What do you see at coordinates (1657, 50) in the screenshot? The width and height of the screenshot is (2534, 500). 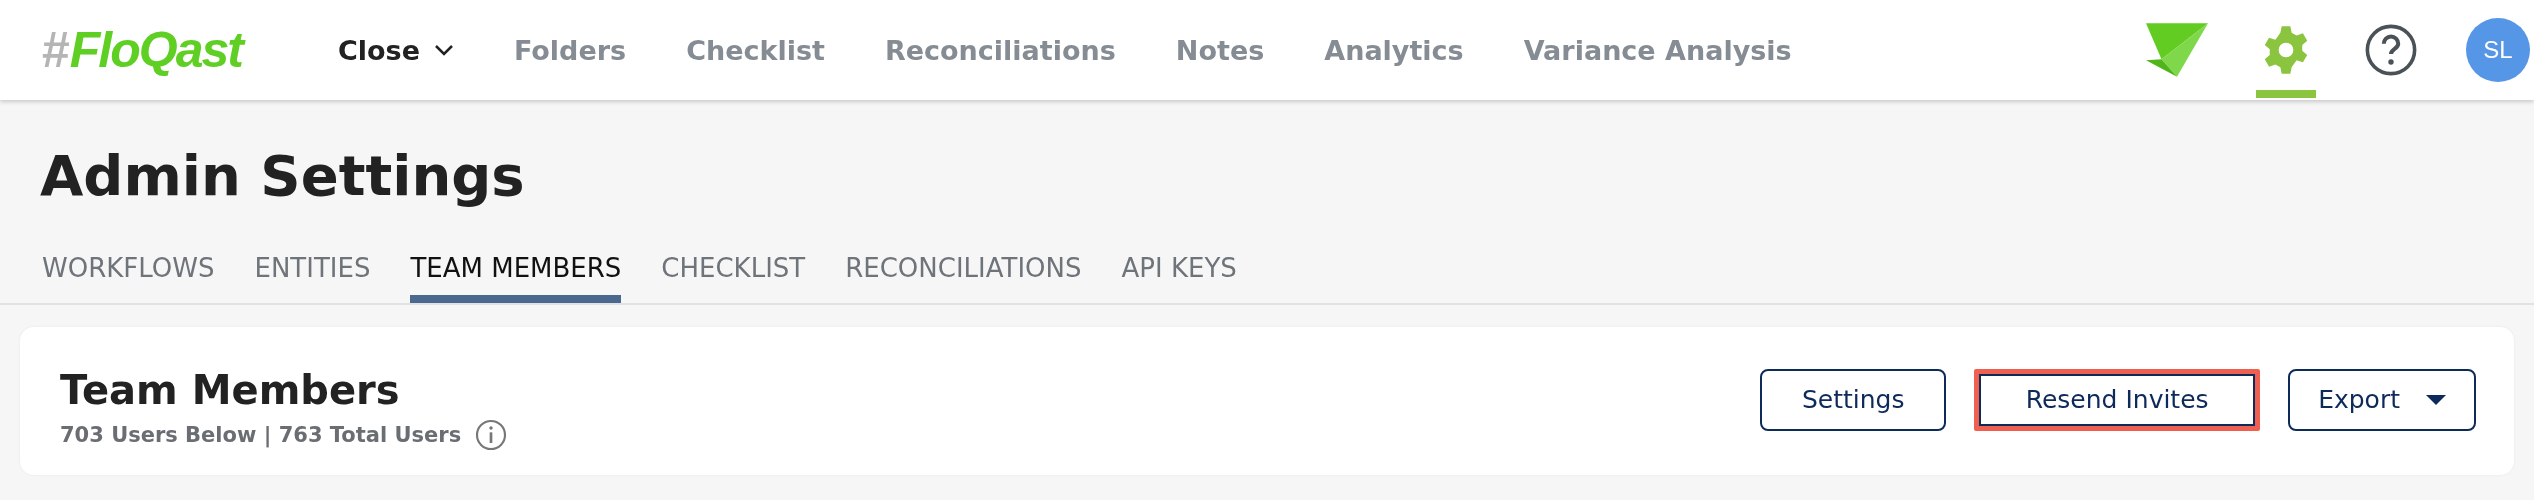 I see `nav-link: Variance Analysis` at bounding box center [1657, 50].